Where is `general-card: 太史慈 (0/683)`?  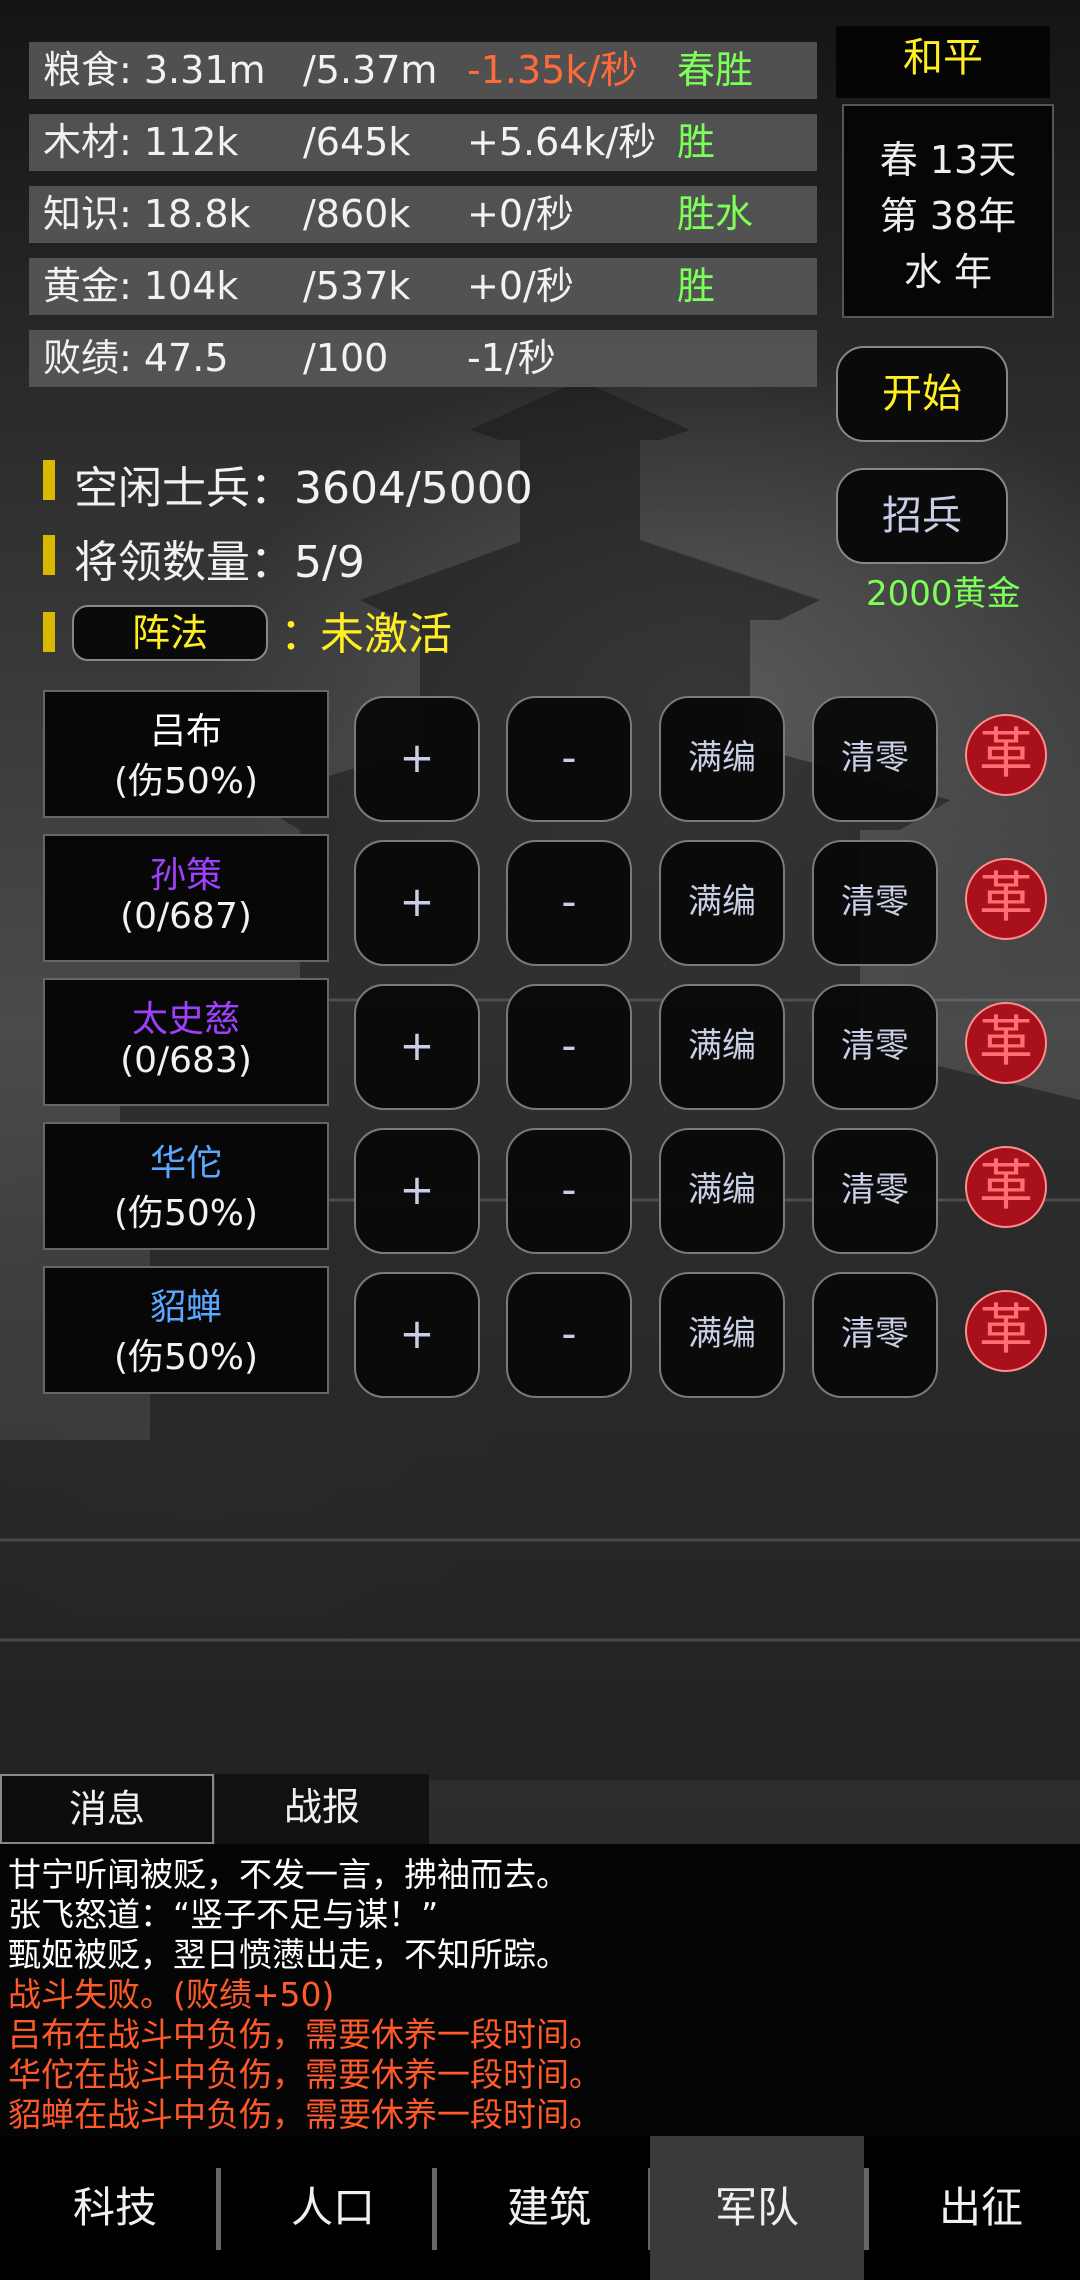
general-card: 太史慈 (0/683) is located at coordinates (186, 1042).